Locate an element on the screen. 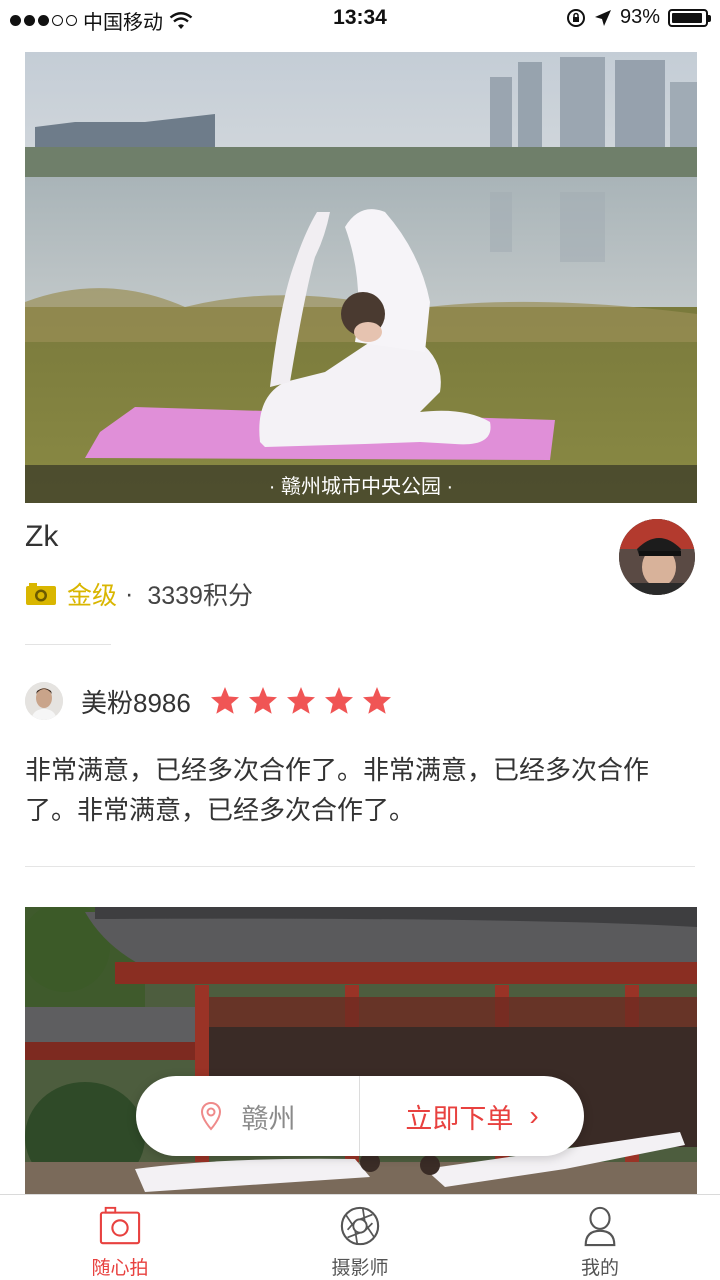 Image resolution: width=720 pixels, height=1280 pixels. battery-icon is located at coordinates (689, 17).